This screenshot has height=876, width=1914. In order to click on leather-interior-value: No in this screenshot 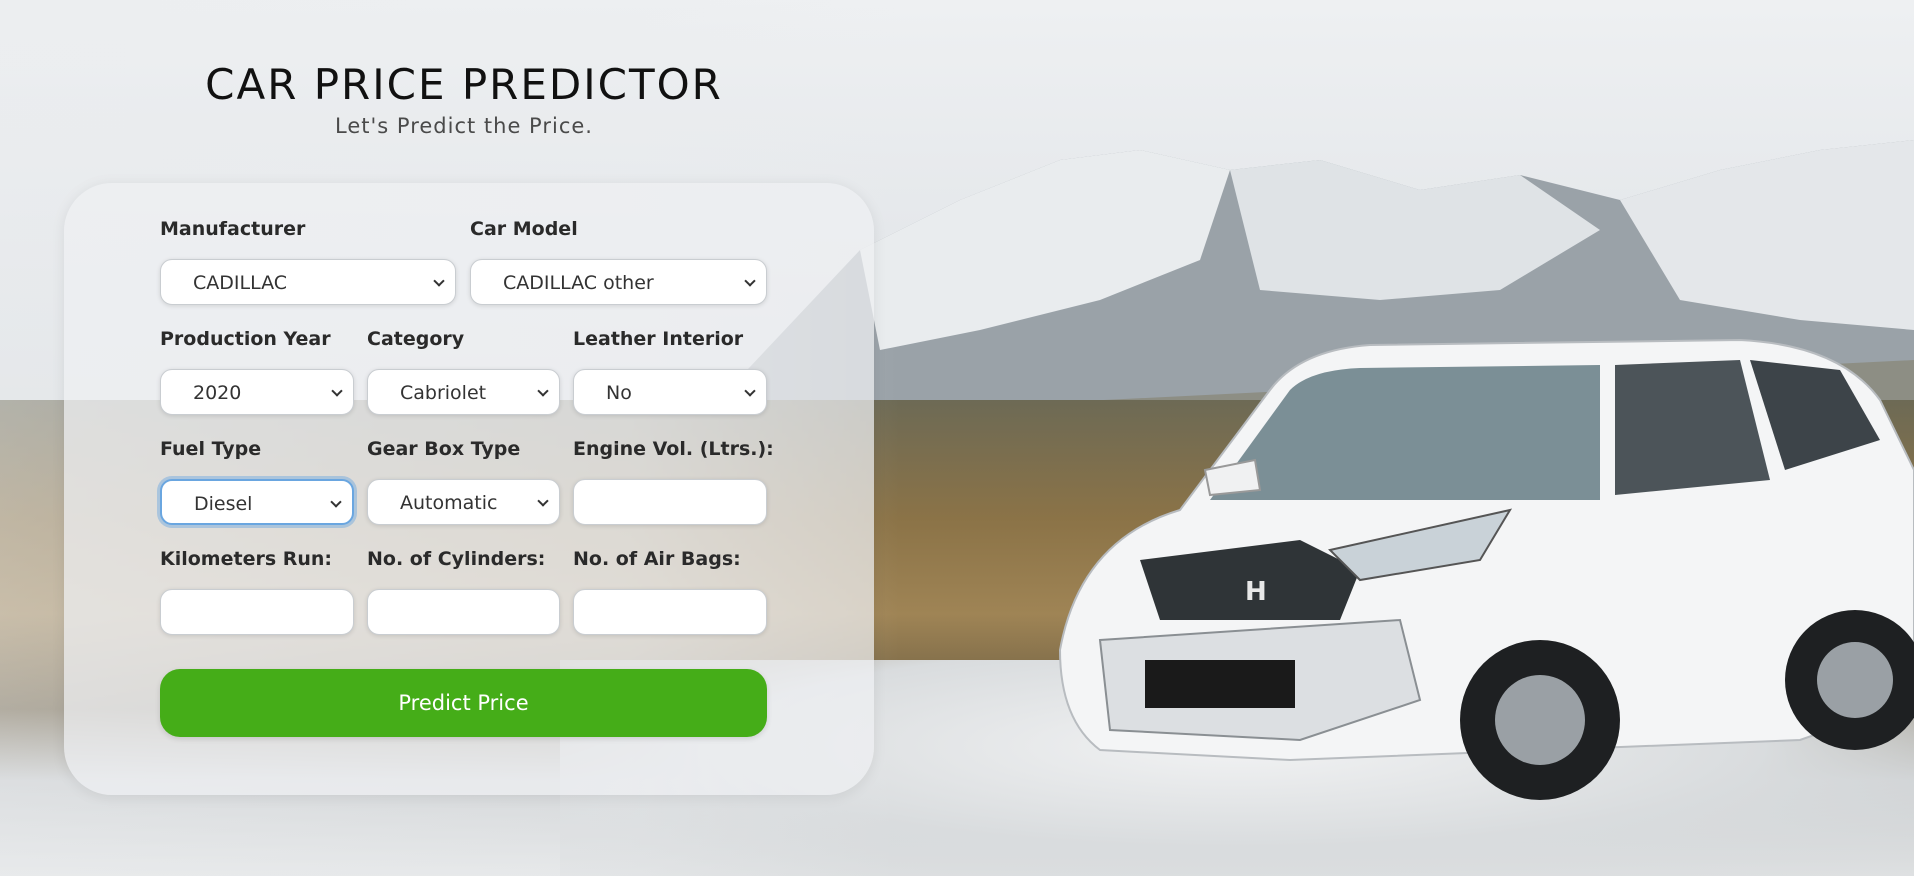, I will do `click(619, 393)`.